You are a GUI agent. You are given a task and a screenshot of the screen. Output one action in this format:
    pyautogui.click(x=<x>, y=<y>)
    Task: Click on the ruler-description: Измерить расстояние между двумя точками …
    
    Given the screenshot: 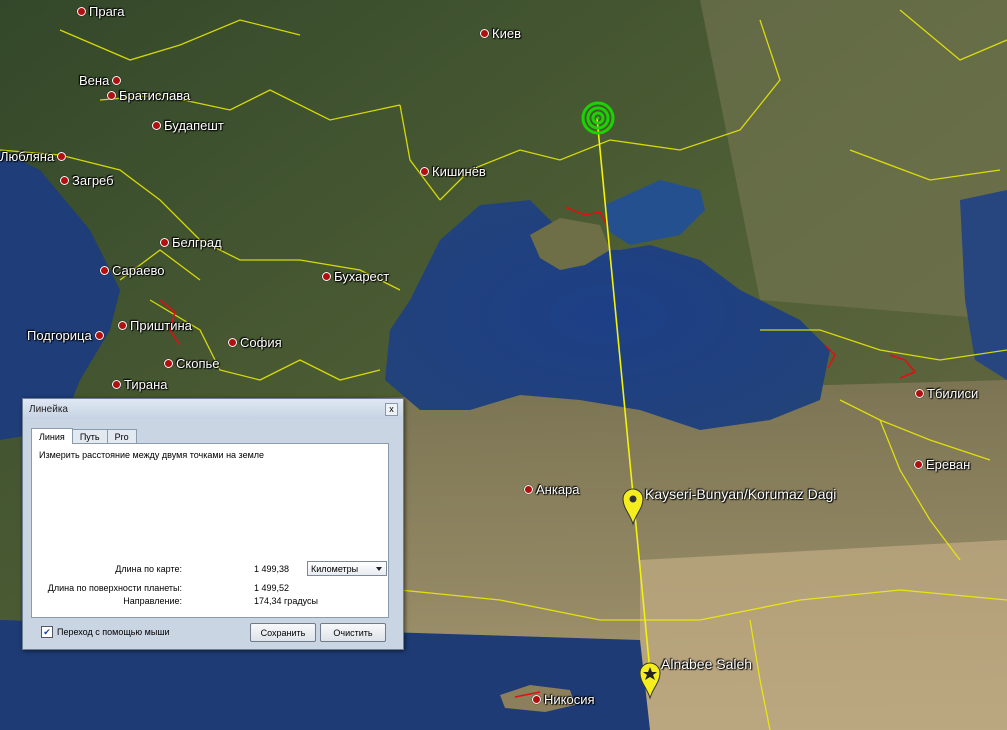 What is the action you would take?
    pyautogui.click(x=152, y=455)
    